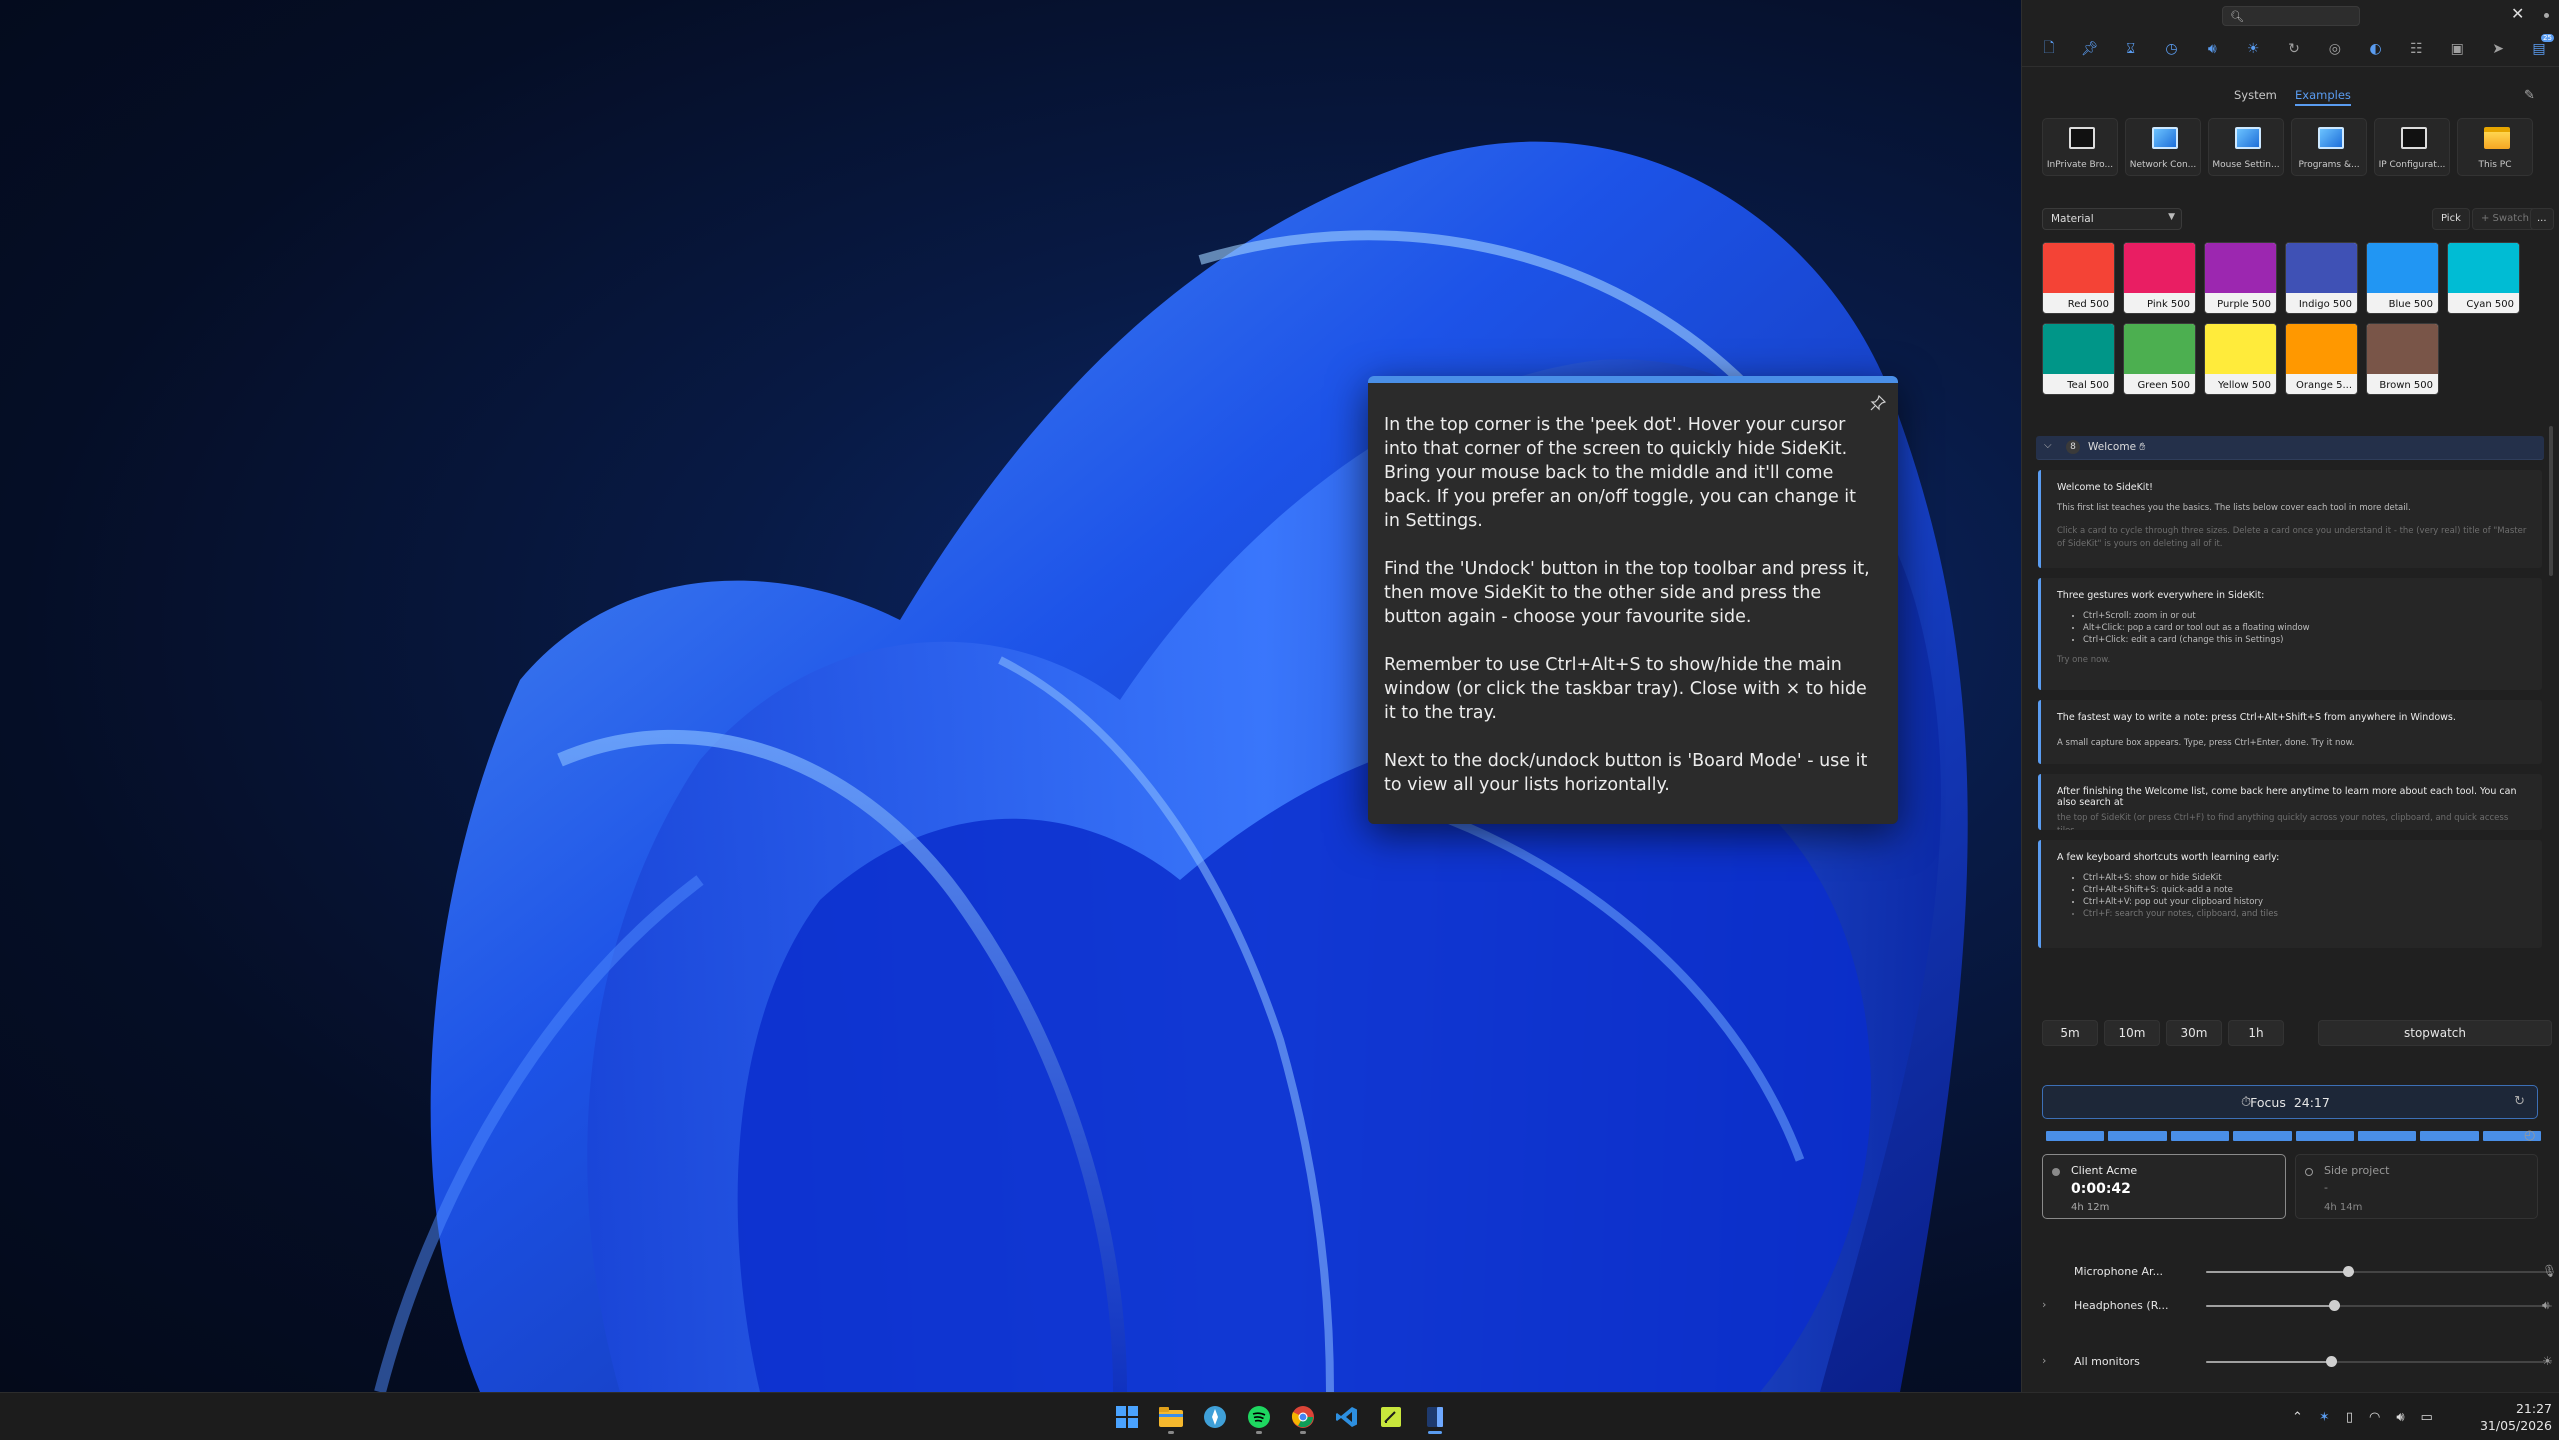 The height and width of the screenshot is (1440, 2559). I want to click on tablet-icon: ▯, so click(2349, 1417).